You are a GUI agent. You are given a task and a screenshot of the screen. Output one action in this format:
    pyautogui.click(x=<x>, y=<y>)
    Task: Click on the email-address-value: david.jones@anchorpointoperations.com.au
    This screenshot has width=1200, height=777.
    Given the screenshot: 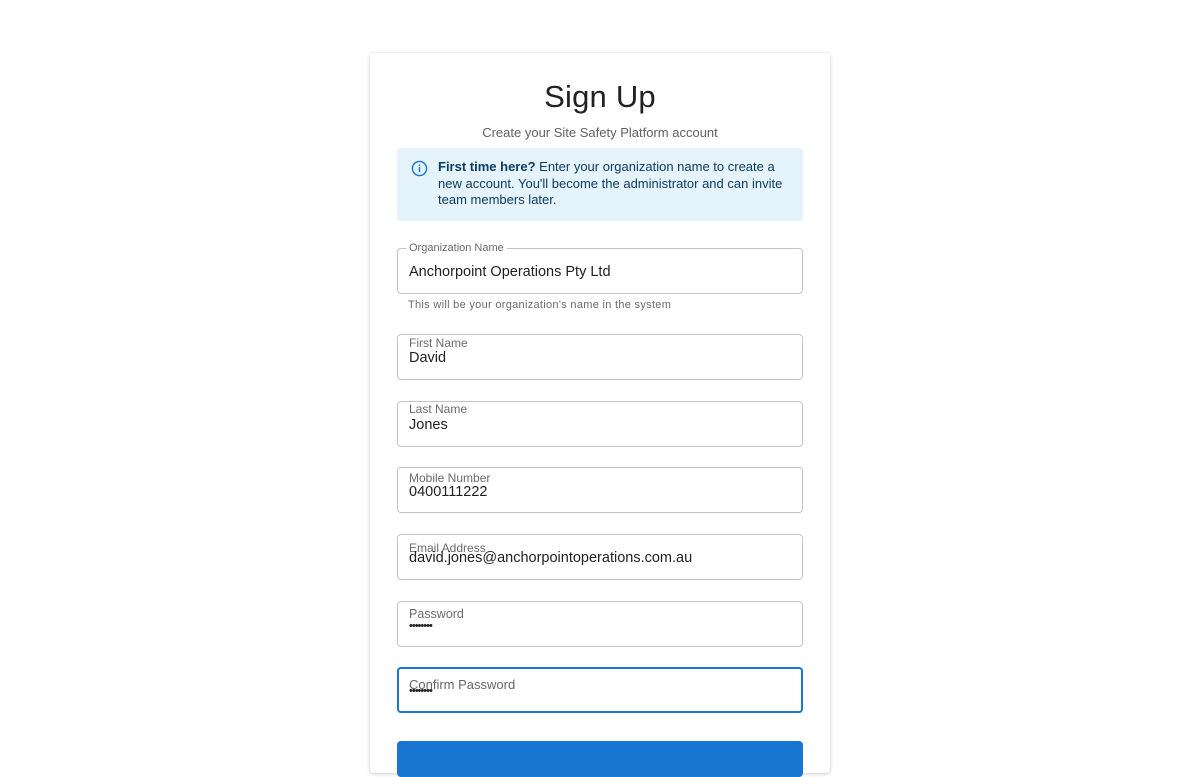 What is the action you would take?
    pyautogui.click(x=550, y=558)
    